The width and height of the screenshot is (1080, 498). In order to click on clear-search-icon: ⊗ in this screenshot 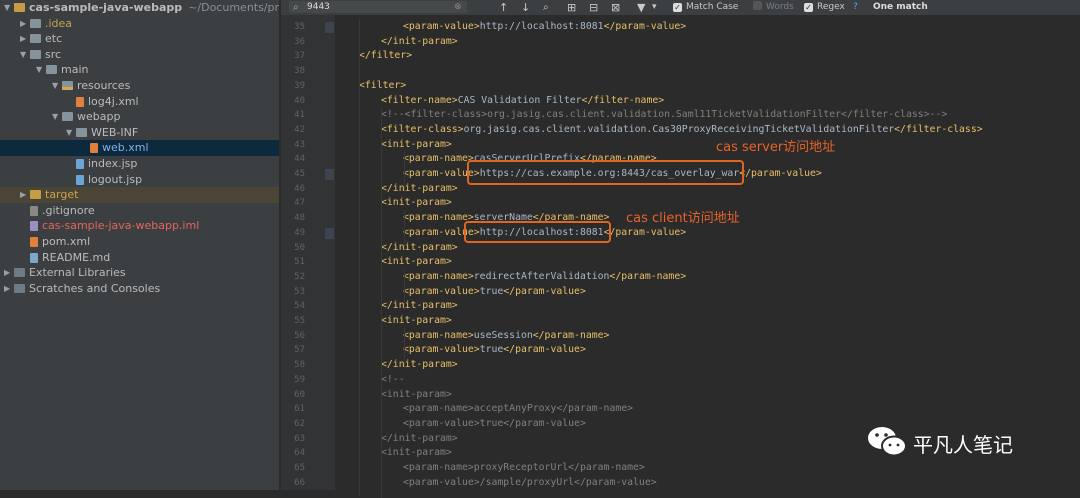, I will do `click(458, 7)`.